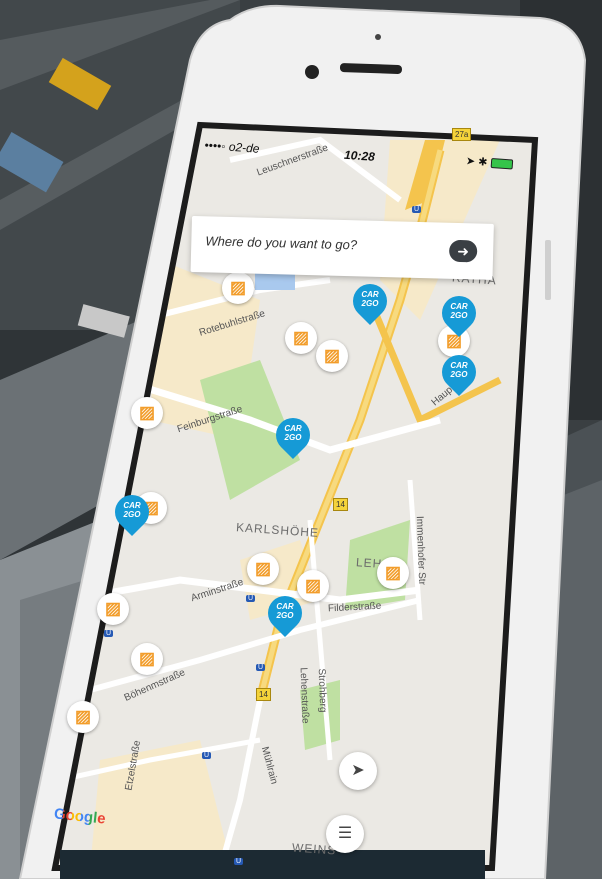  I want to click on locate-me-button: ➤, so click(358, 771).